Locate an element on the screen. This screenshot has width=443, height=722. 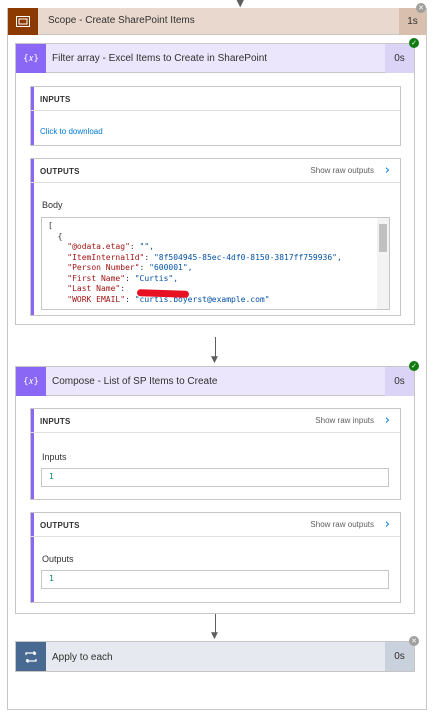
incoming-connector-arrow: ▼ is located at coordinates (240, 4).